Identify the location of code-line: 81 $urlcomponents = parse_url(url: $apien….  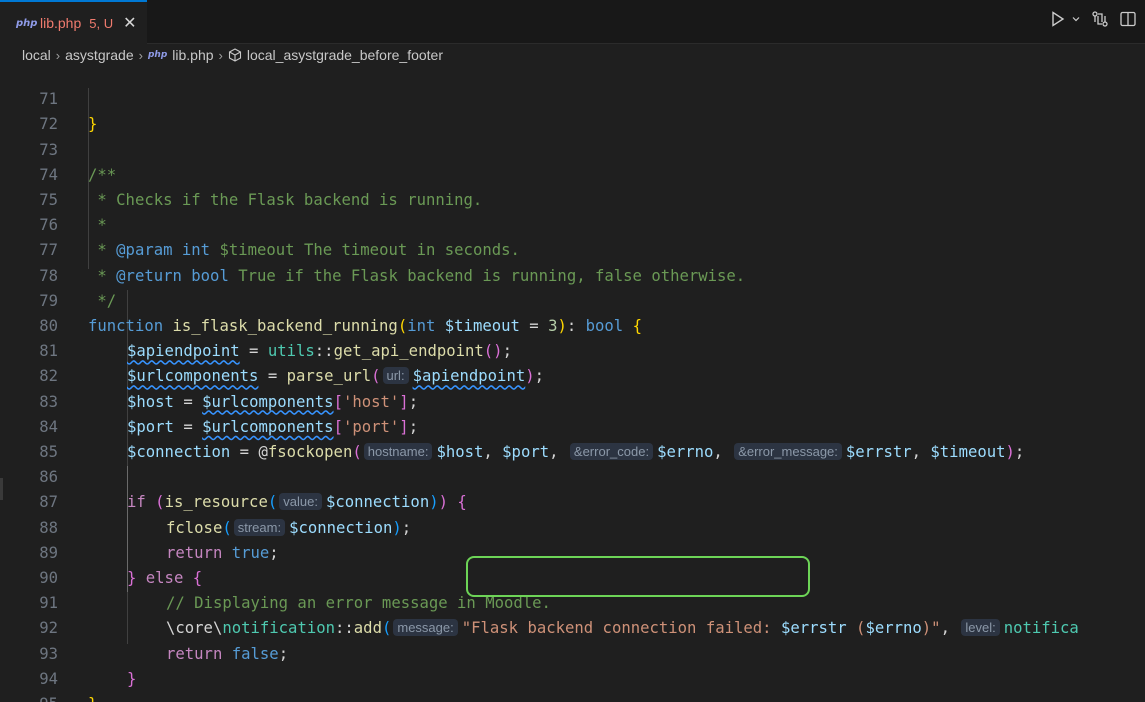
(572, 349).